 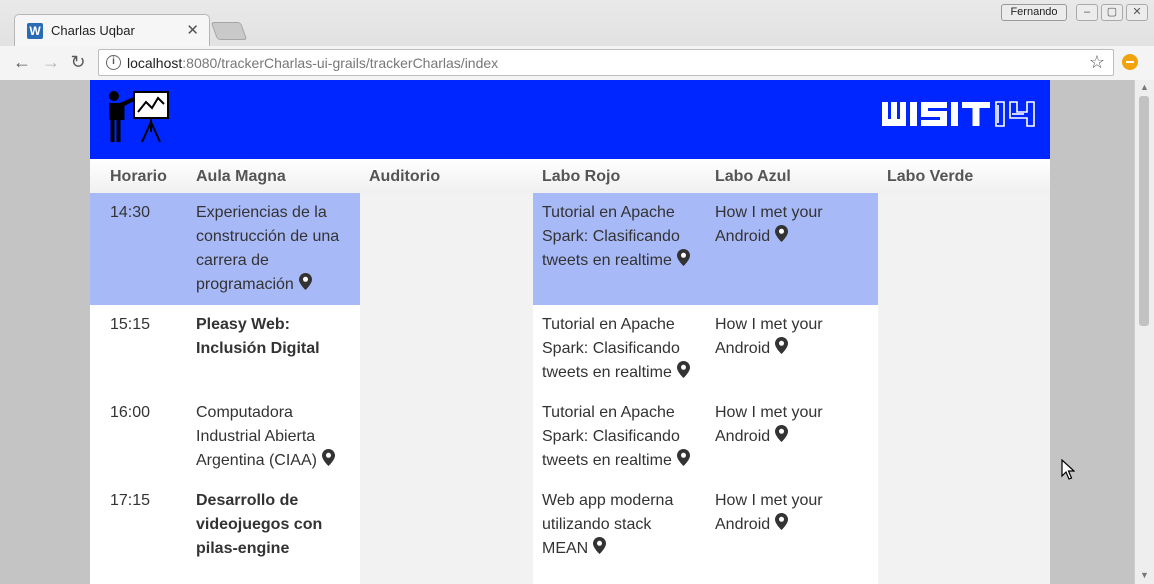 I want to click on talk-title-line: Industrial Abierta, so click(x=256, y=436).